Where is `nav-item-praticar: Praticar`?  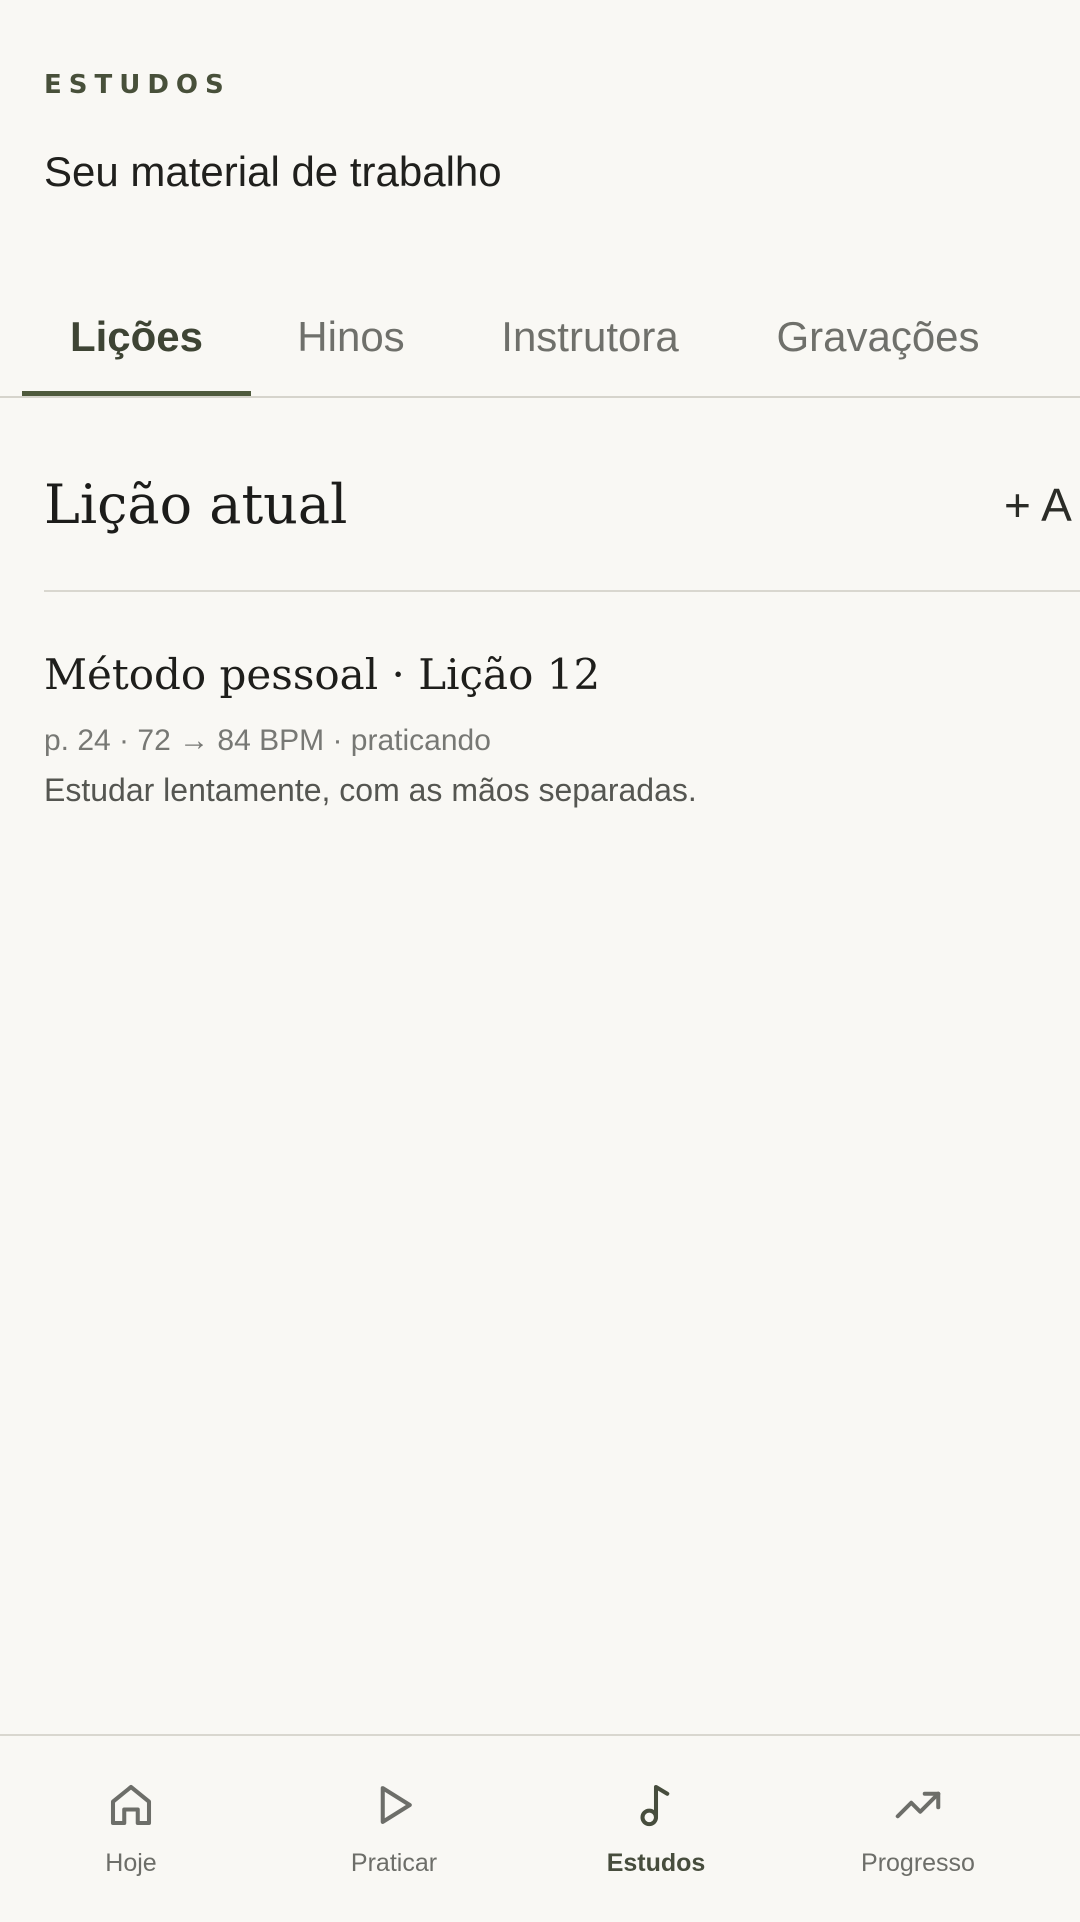 nav-item-praticar: Praticar is located at coordinates (394, 1828).